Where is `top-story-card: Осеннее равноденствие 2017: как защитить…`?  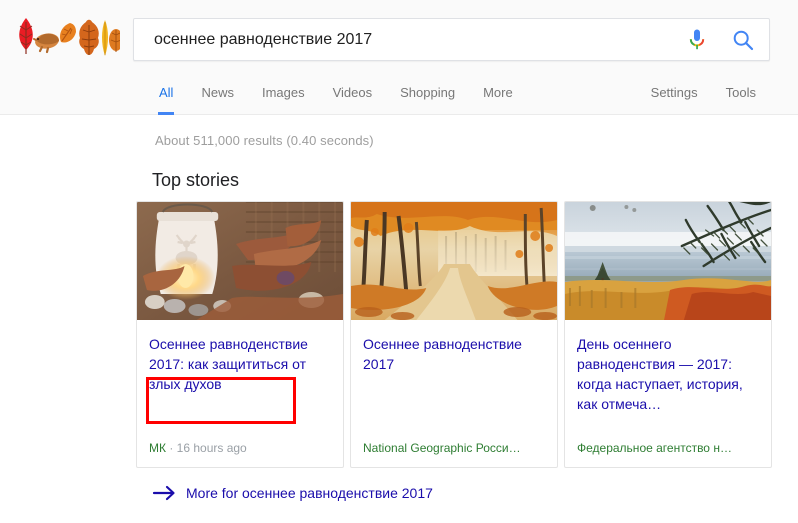 top-story-card: Осеннее равноденствие 2017: как защитить… is located at coordinates (240, 334).